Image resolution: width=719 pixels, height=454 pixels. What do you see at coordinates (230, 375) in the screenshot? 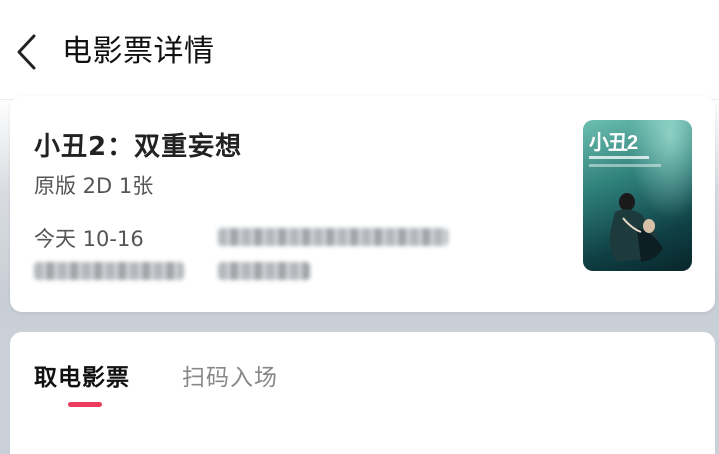
I see `tab-scan-entry: 扫码入场` at bounding box center [230, 375].